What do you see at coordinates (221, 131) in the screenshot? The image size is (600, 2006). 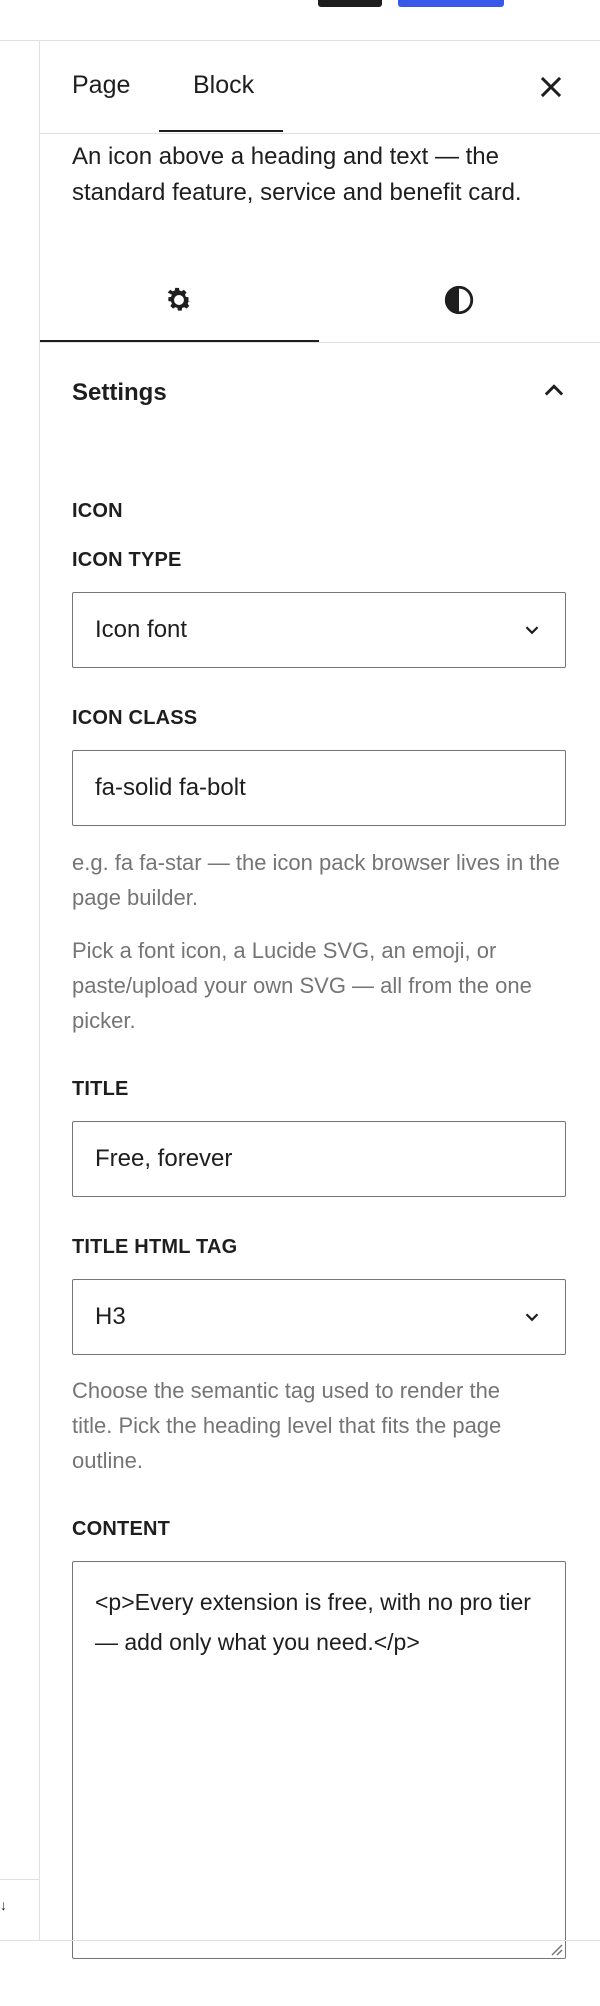 I see `active-tab-indicator` at bounding box center [221, 131].